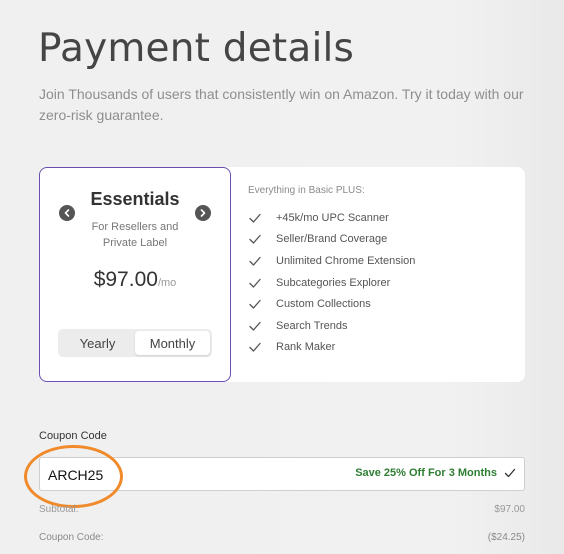 The width and height of the screenshot is (564, 554). What do you see at coordinates (378, 326) in the screenshot?
I see `feature-item: Search Trends` at bounding box center [378, 326].